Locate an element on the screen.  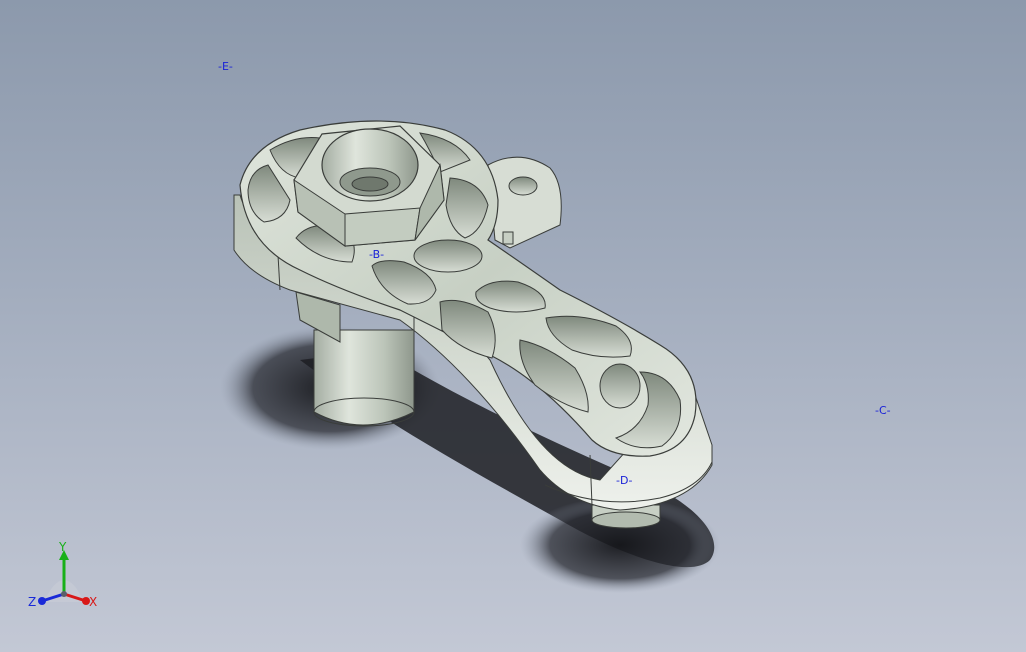
annotation-c-label: -C- is located at coordinates (883, 411).